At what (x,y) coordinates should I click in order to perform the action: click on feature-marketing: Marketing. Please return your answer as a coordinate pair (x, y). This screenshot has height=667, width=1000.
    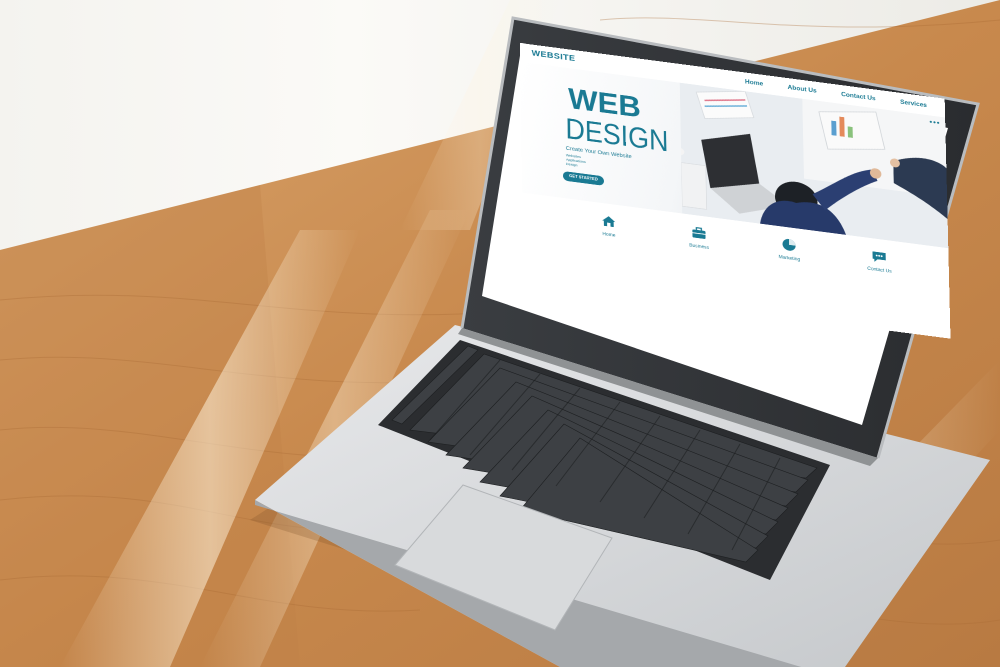
    Looking at the image, I should click on (789, 249).